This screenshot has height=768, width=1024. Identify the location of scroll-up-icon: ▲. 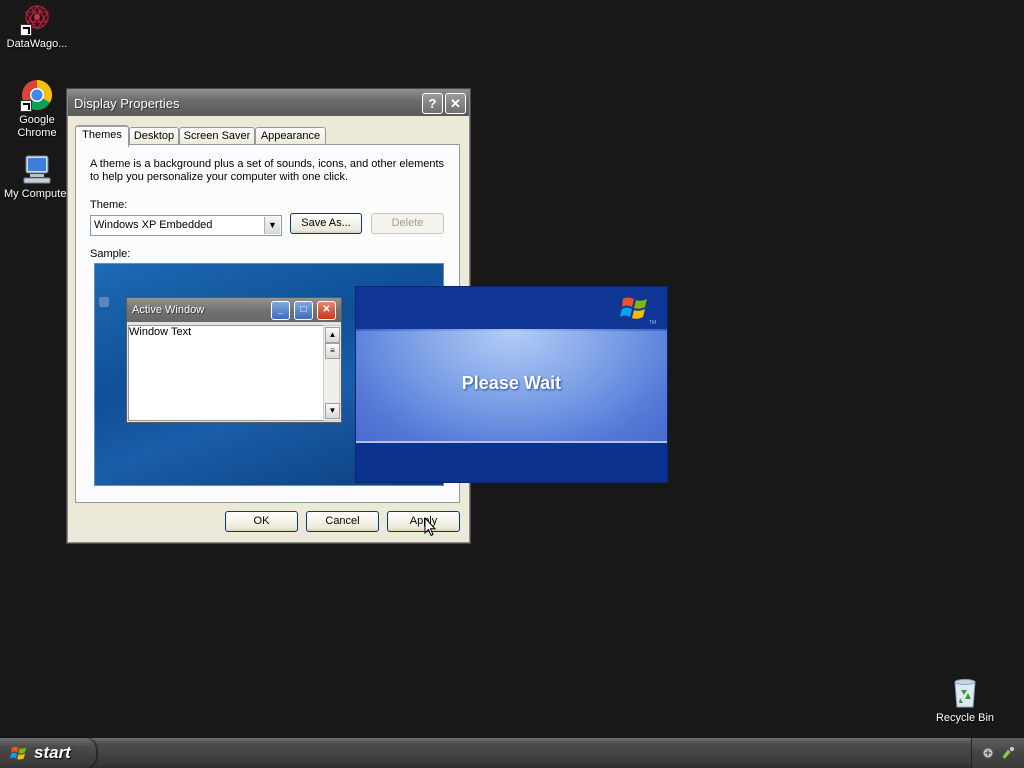
(332, 335).